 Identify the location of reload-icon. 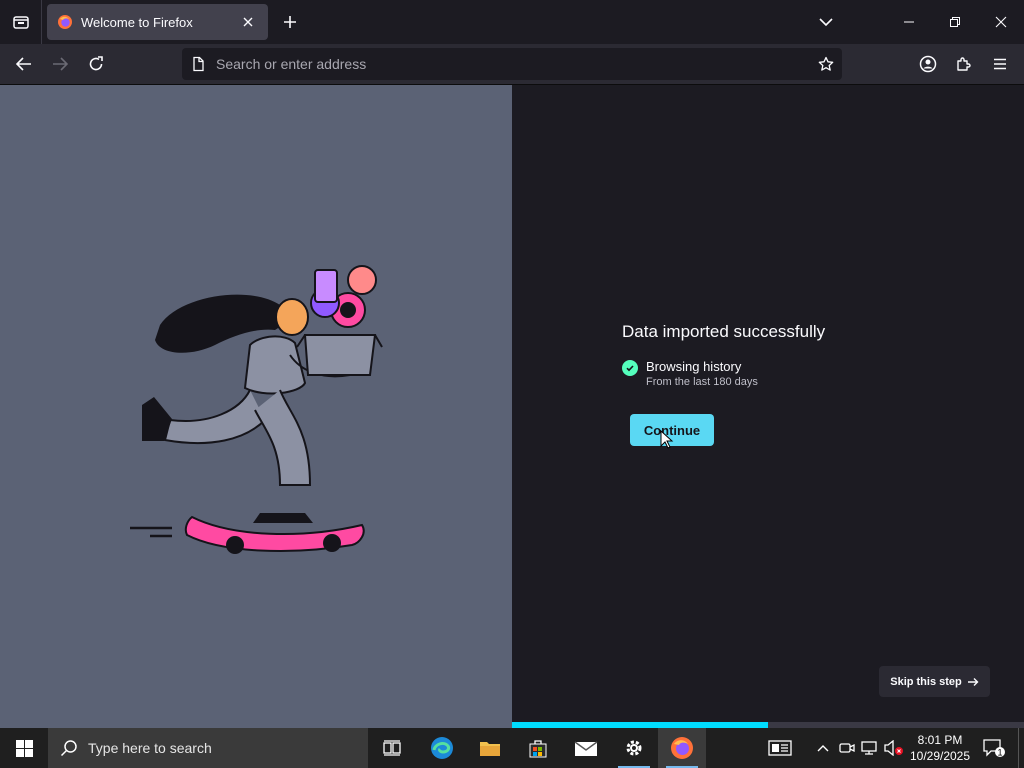
(96, 63).